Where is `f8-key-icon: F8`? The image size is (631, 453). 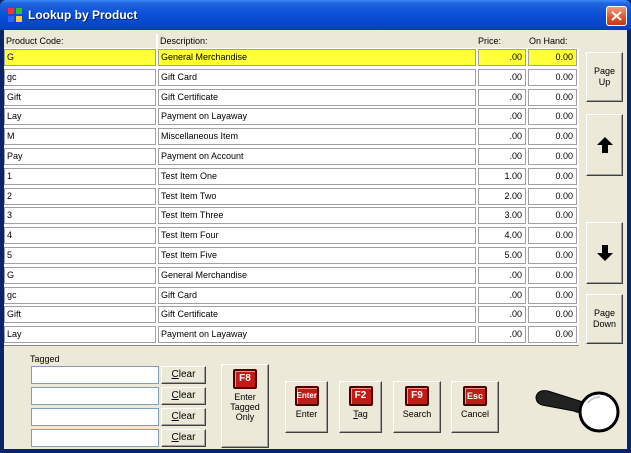 f8-key-icon: F8 is located at coordinates (245, 379).